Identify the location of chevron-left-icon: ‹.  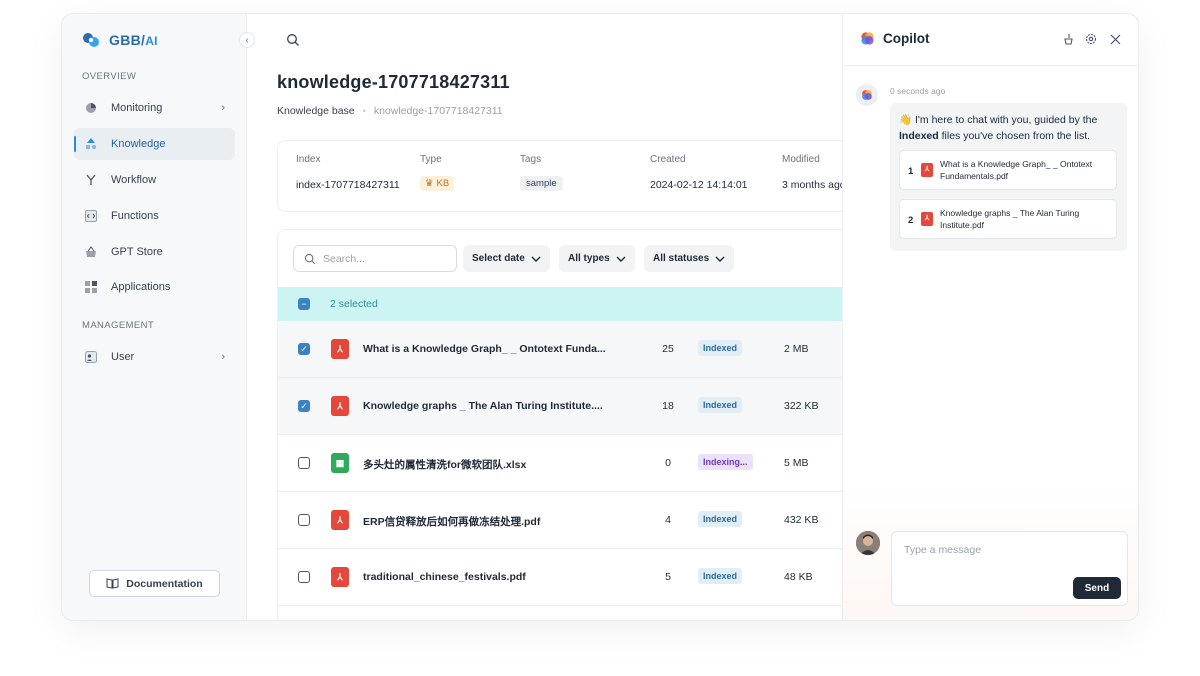
(247, 40).